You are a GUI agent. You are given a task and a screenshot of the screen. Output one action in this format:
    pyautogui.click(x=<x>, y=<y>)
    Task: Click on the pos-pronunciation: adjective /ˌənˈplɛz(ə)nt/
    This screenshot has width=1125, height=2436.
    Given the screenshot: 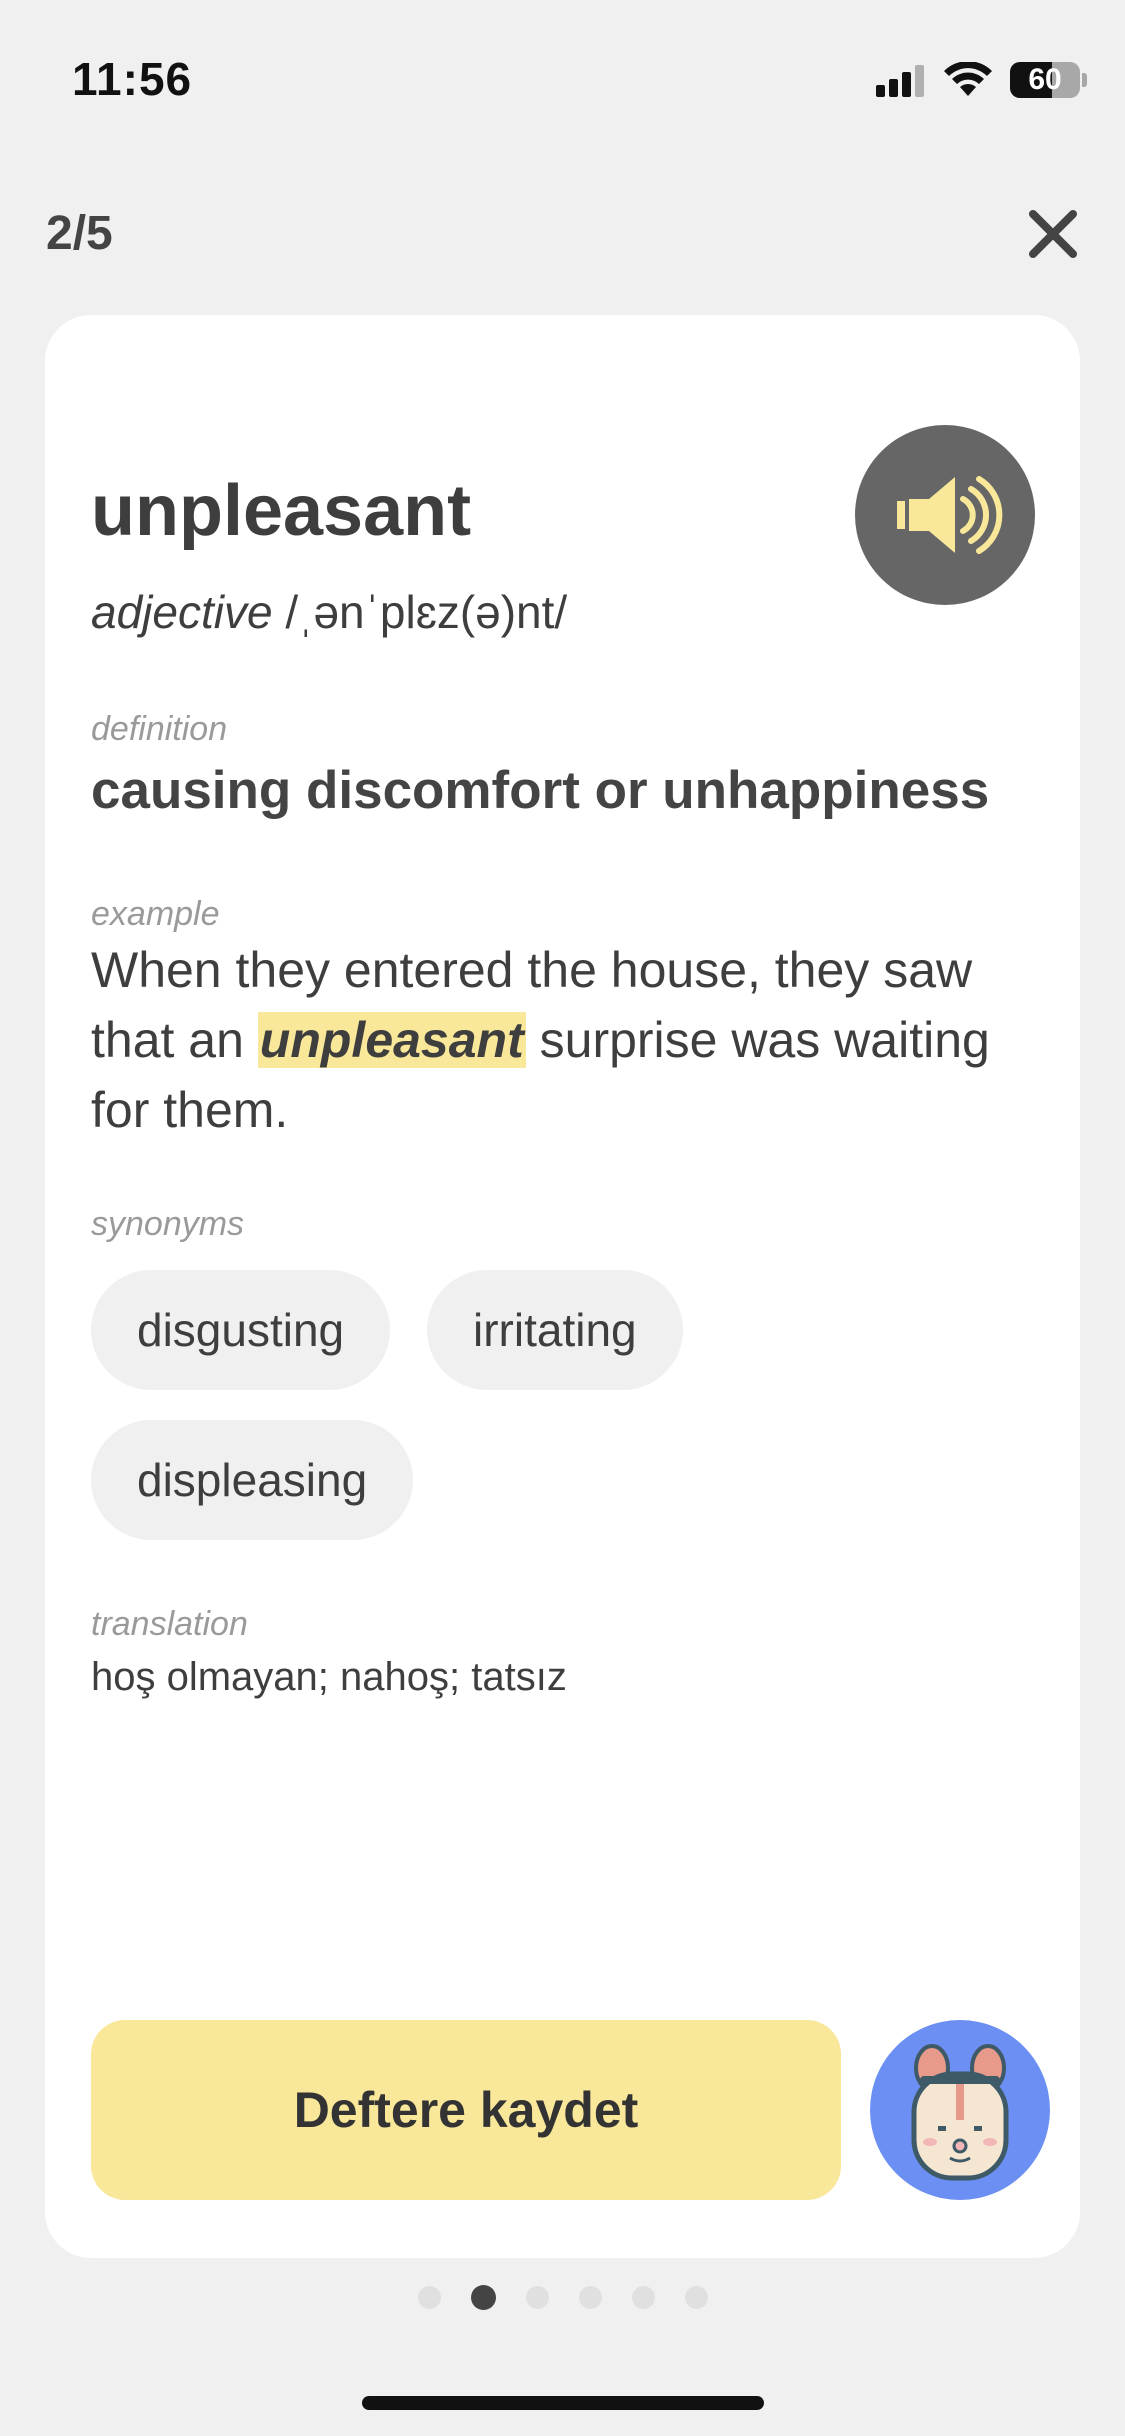 What is the action you would take?
    pyautogui.click(x=329, y=612)
    